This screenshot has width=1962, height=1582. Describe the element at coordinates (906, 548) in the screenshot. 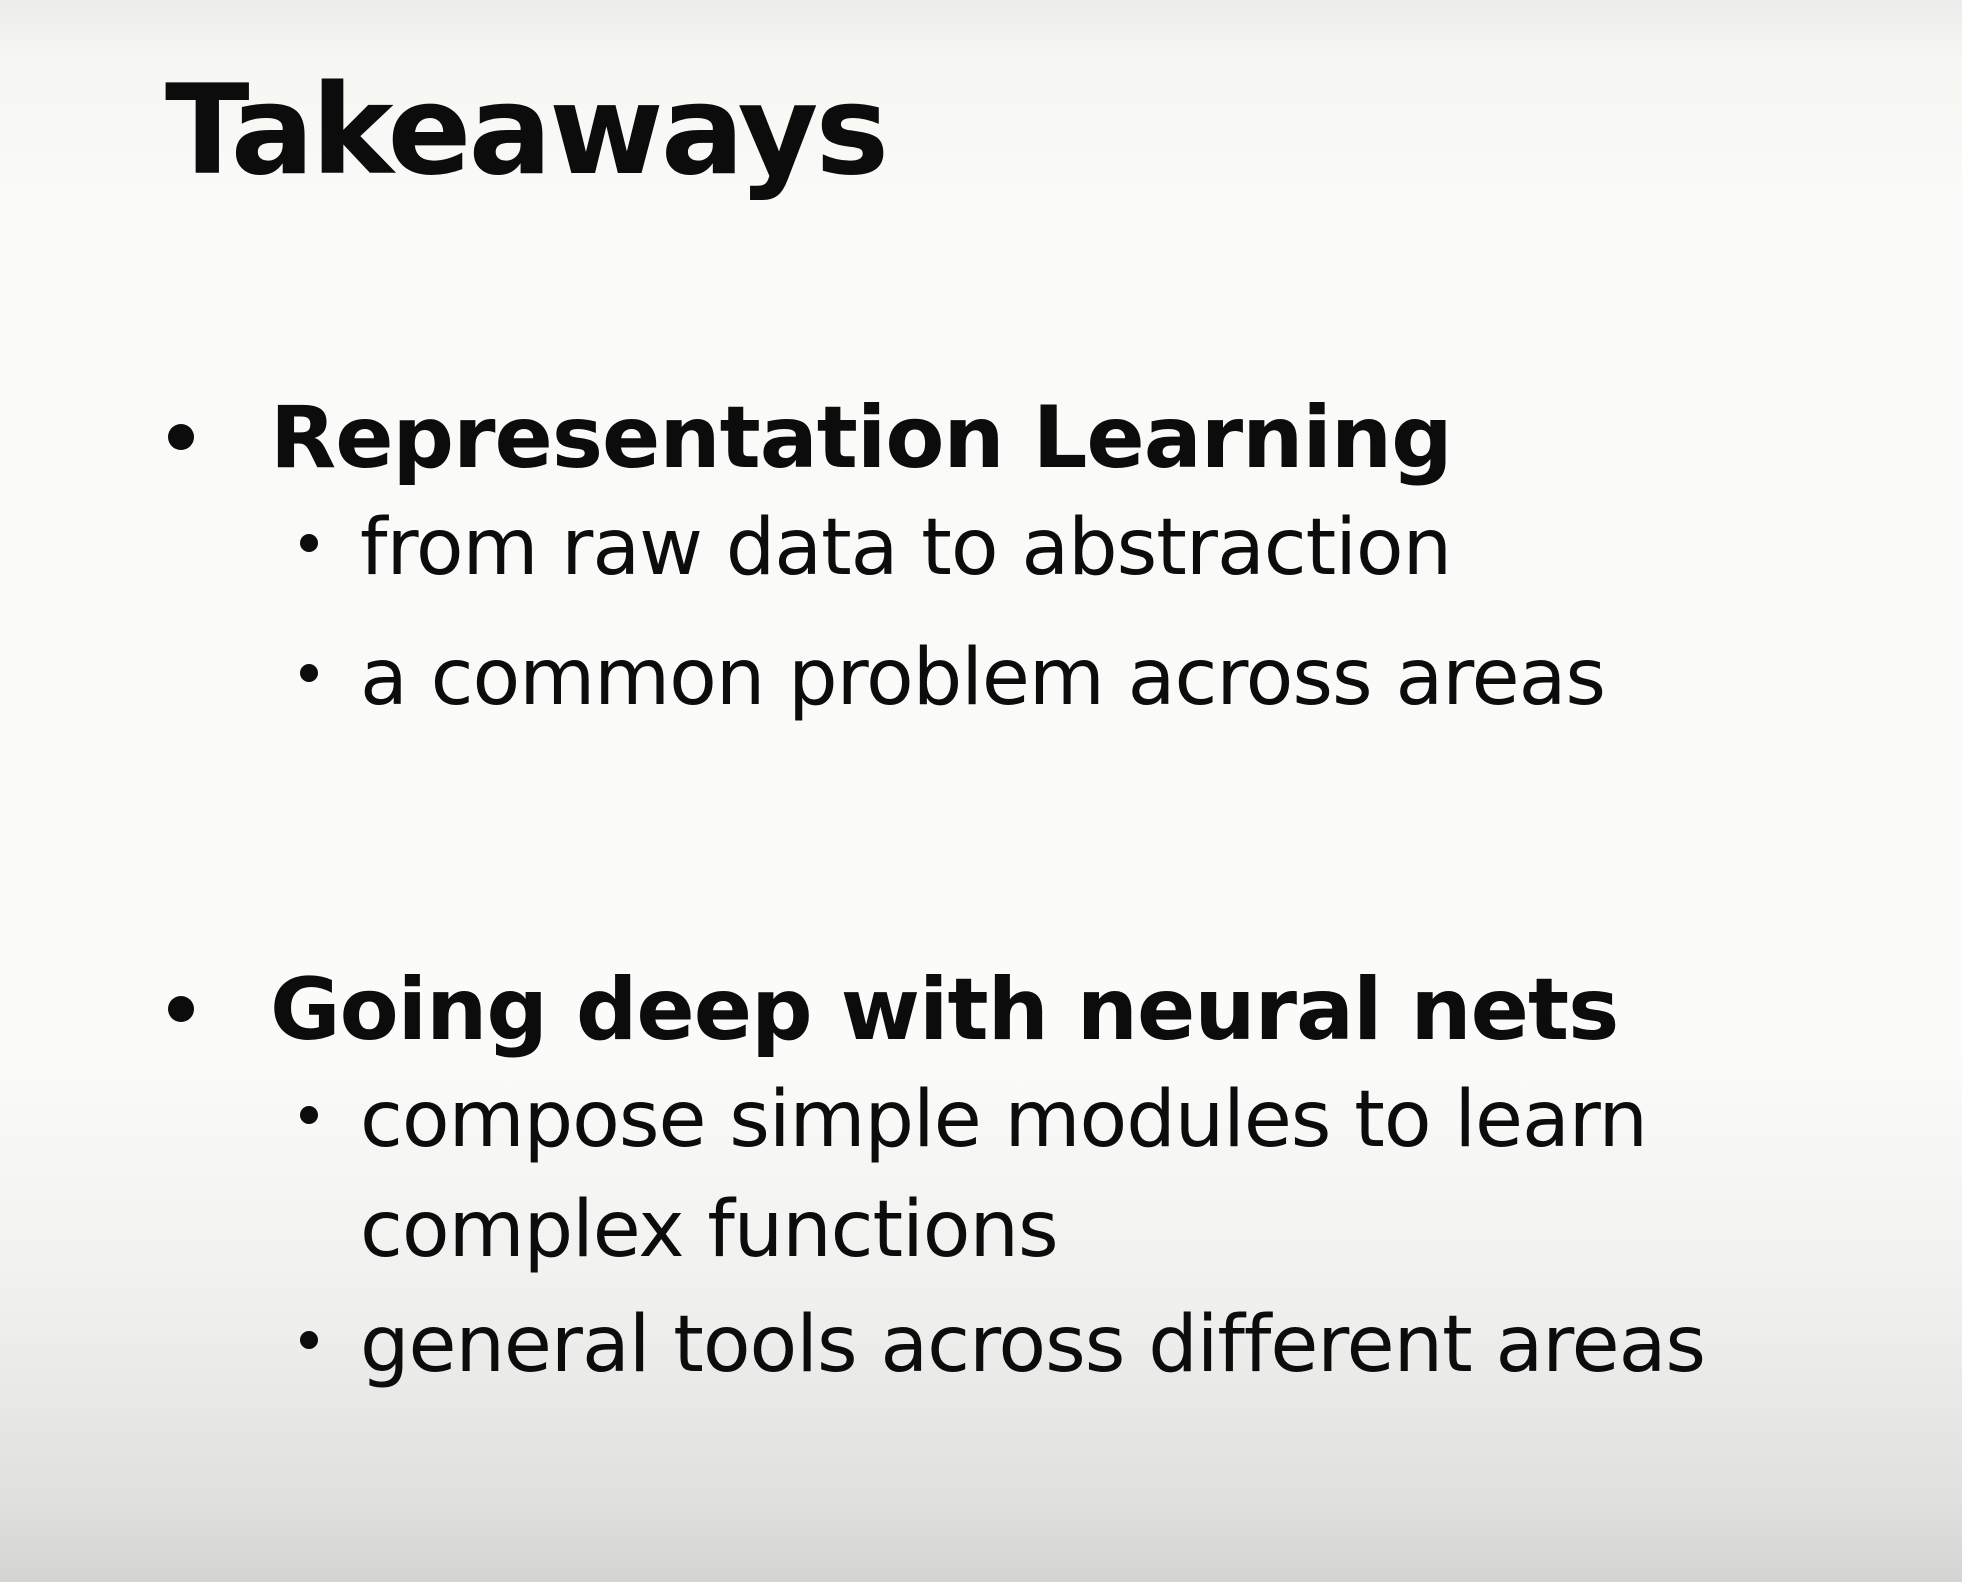

I see `list-item-text: from raw data to abstraction` at that location.